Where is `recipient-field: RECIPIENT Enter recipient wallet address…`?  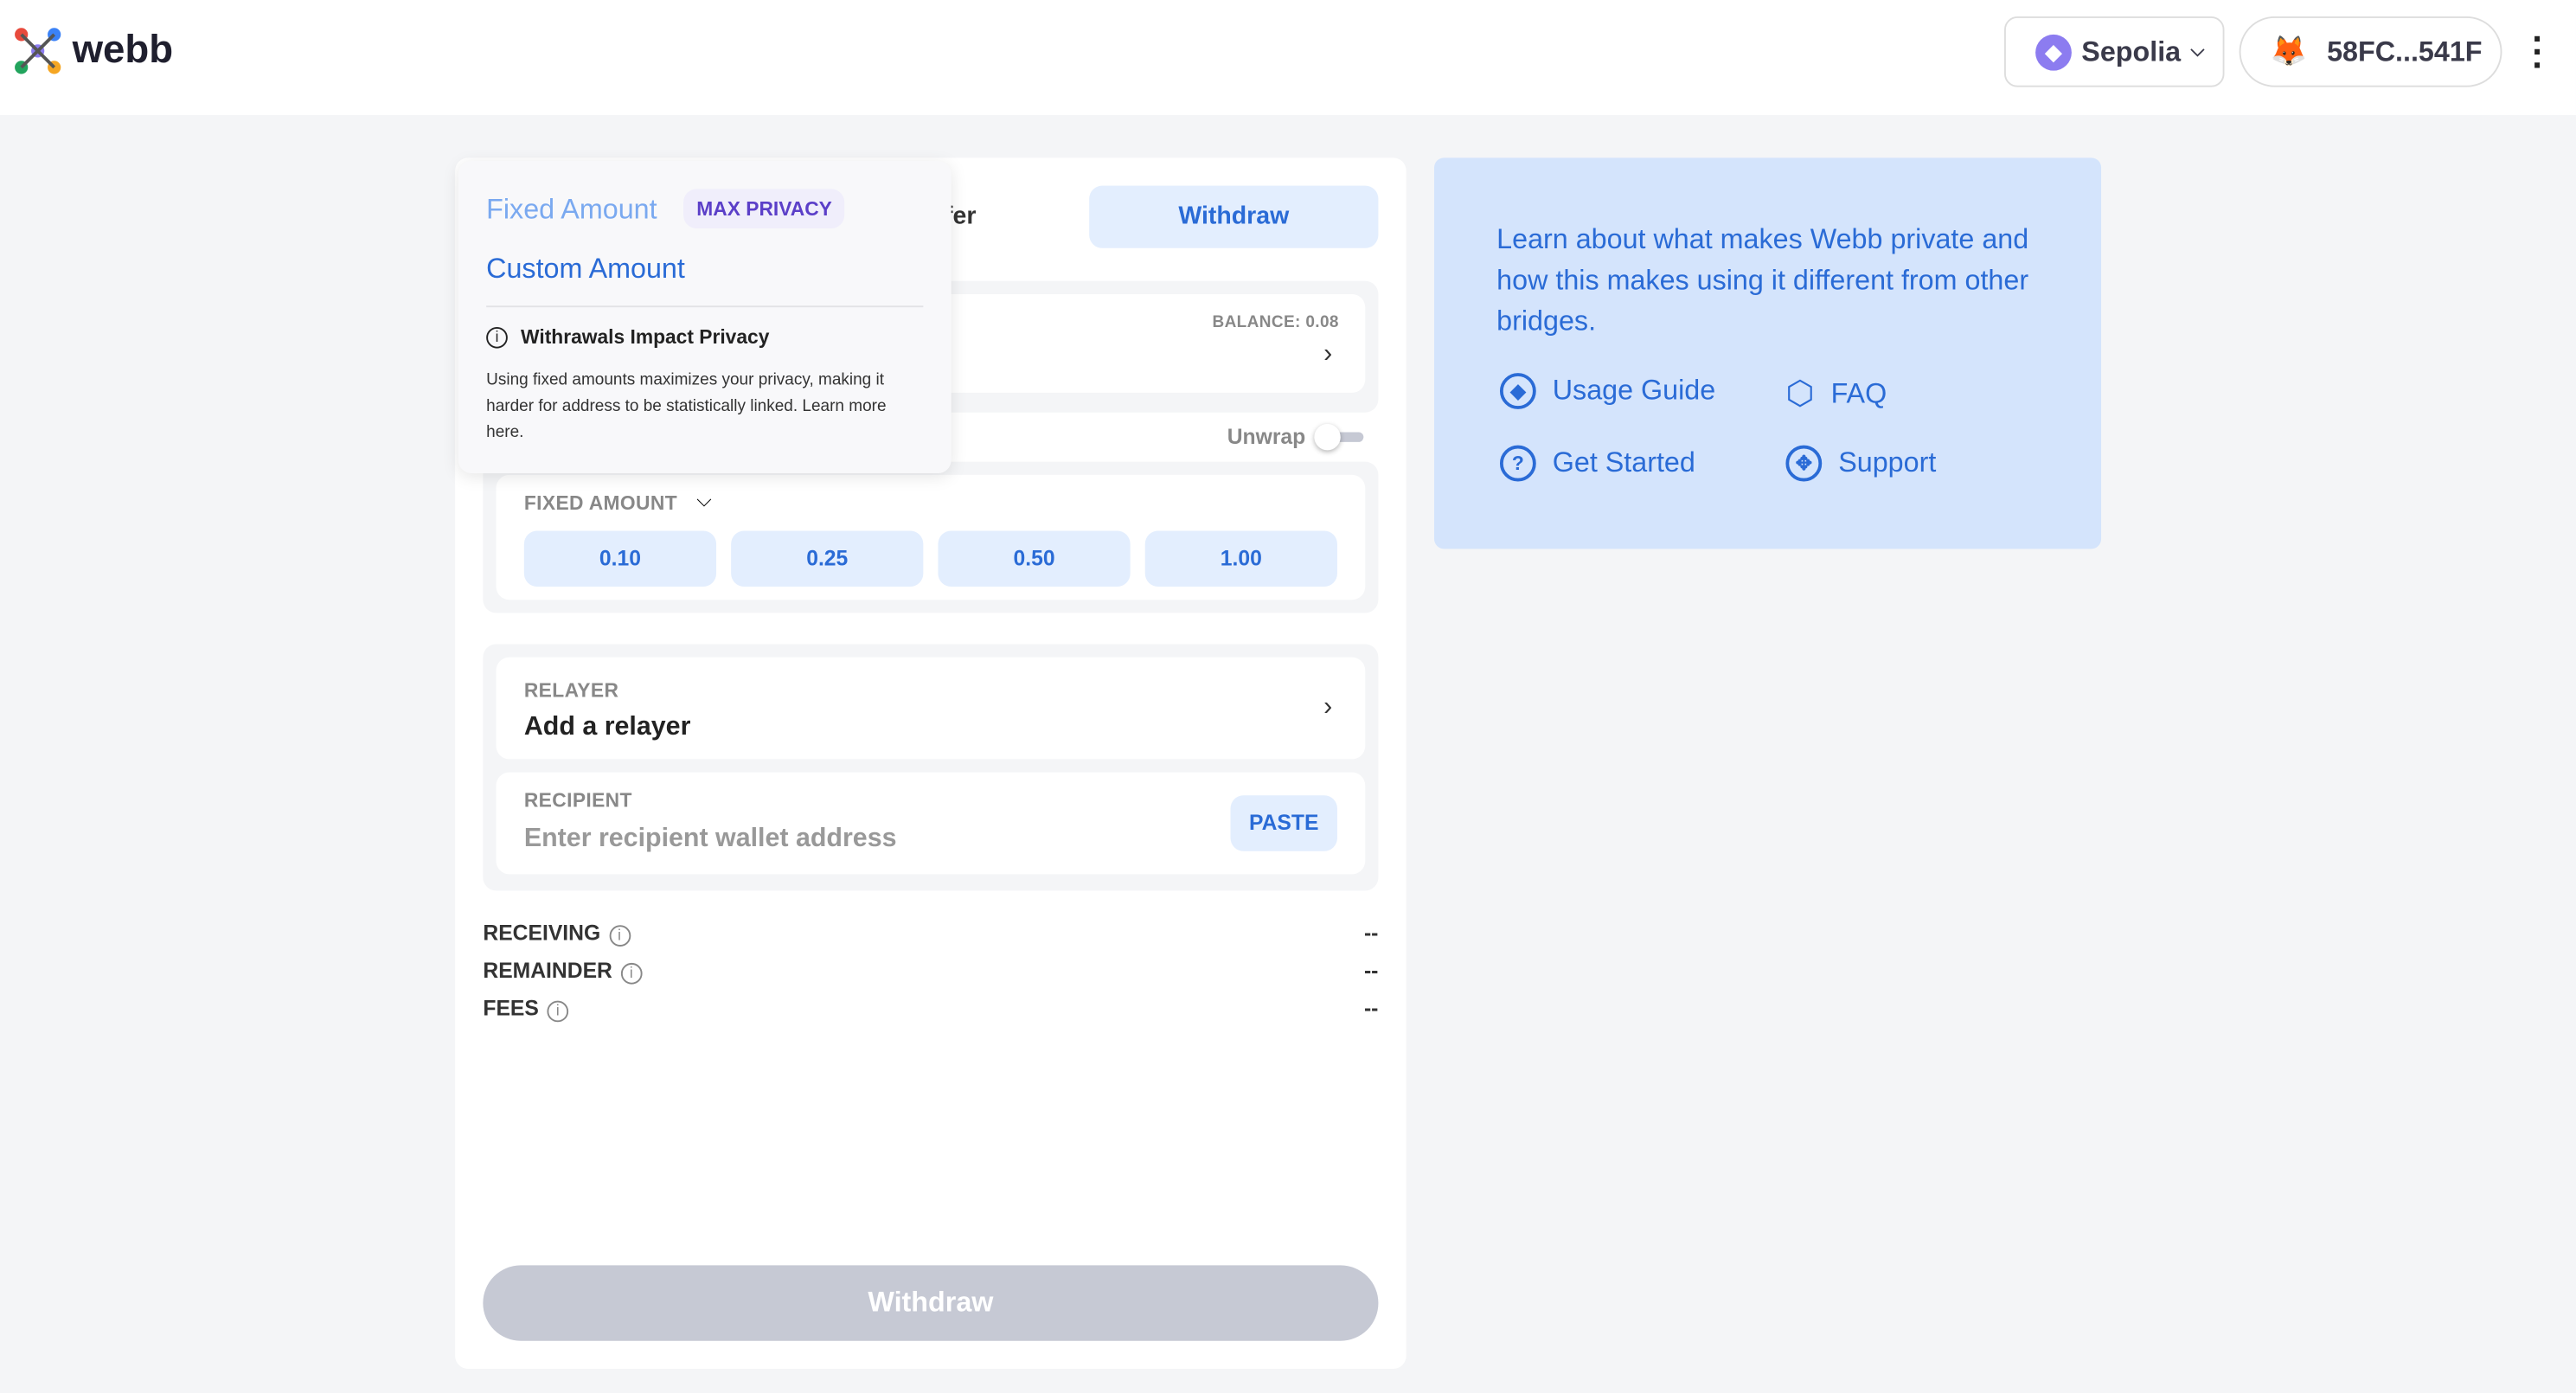 recipient-field: RECIPIENT Enter recipient wallet address… is located at coordinates (931, 823).